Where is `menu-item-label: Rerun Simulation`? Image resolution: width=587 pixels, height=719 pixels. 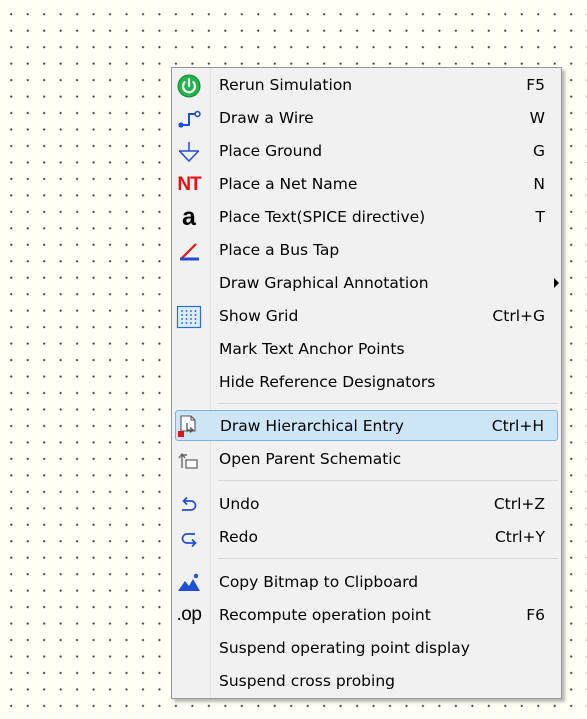
menu-item-label: Rerun Simulation is located at coordinates (286, 85).